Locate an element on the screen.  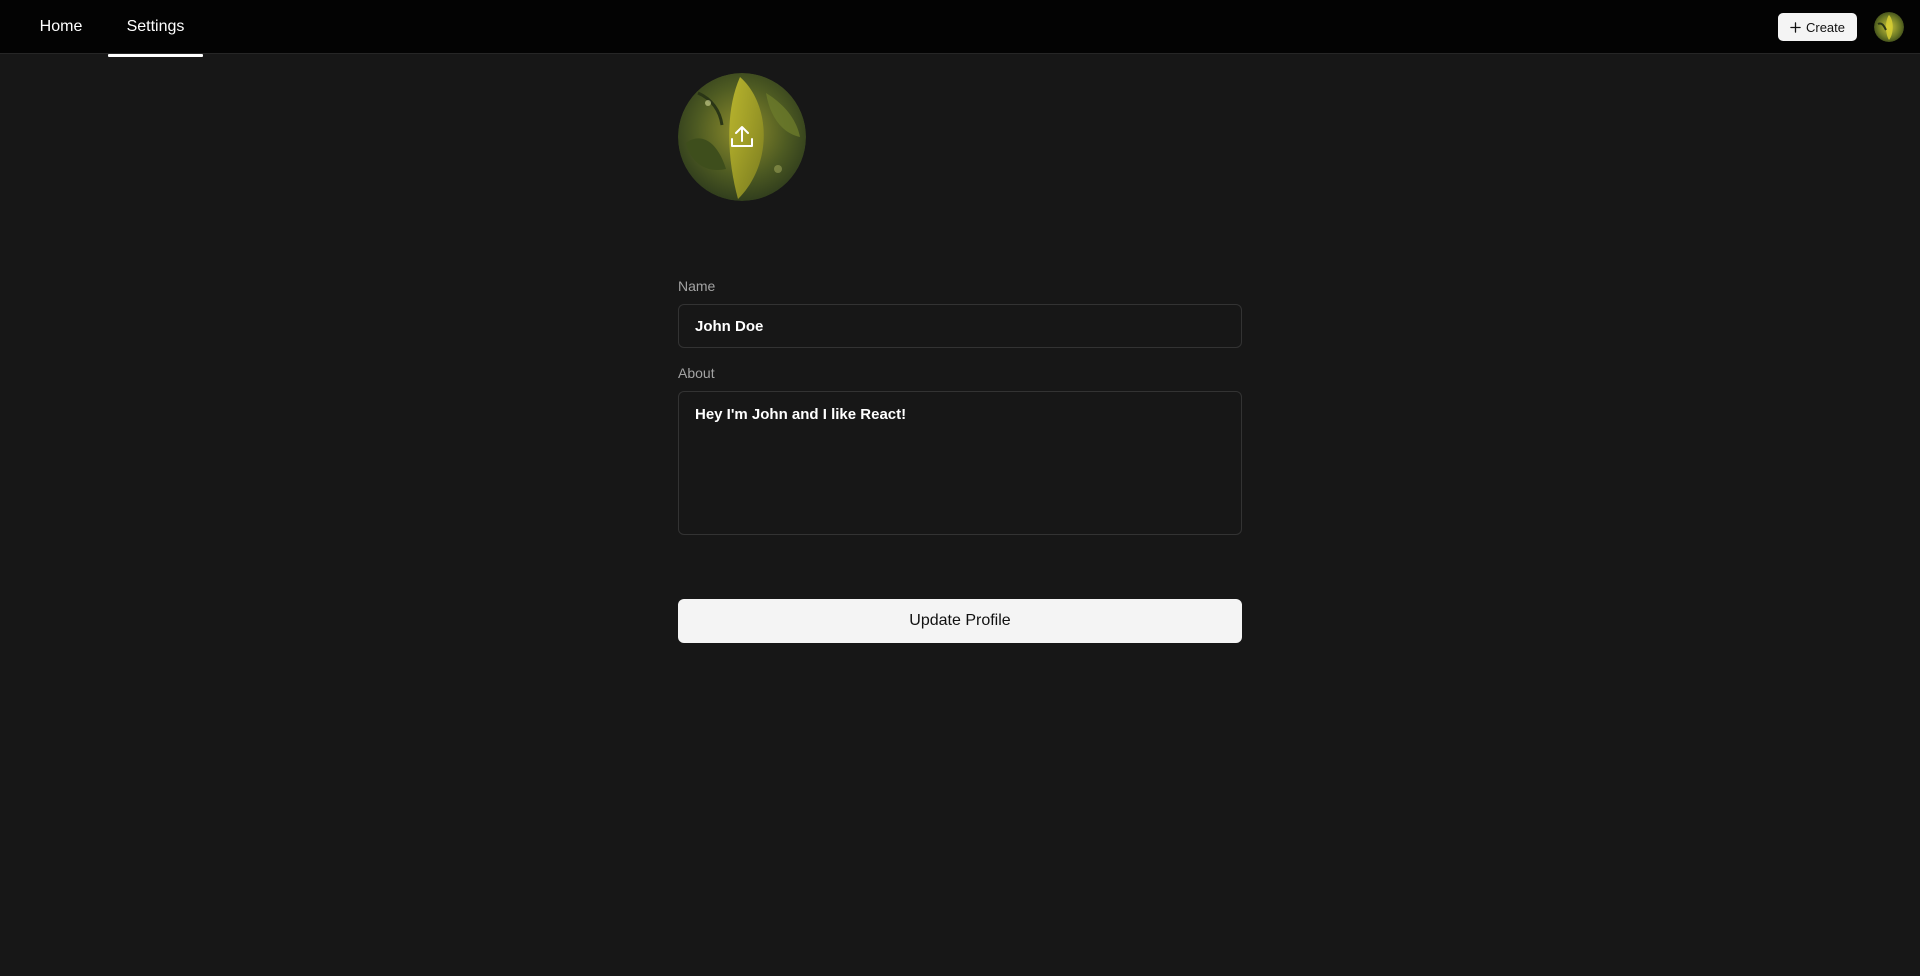
tab-settings: Settings is located at coordinates (155, 28).